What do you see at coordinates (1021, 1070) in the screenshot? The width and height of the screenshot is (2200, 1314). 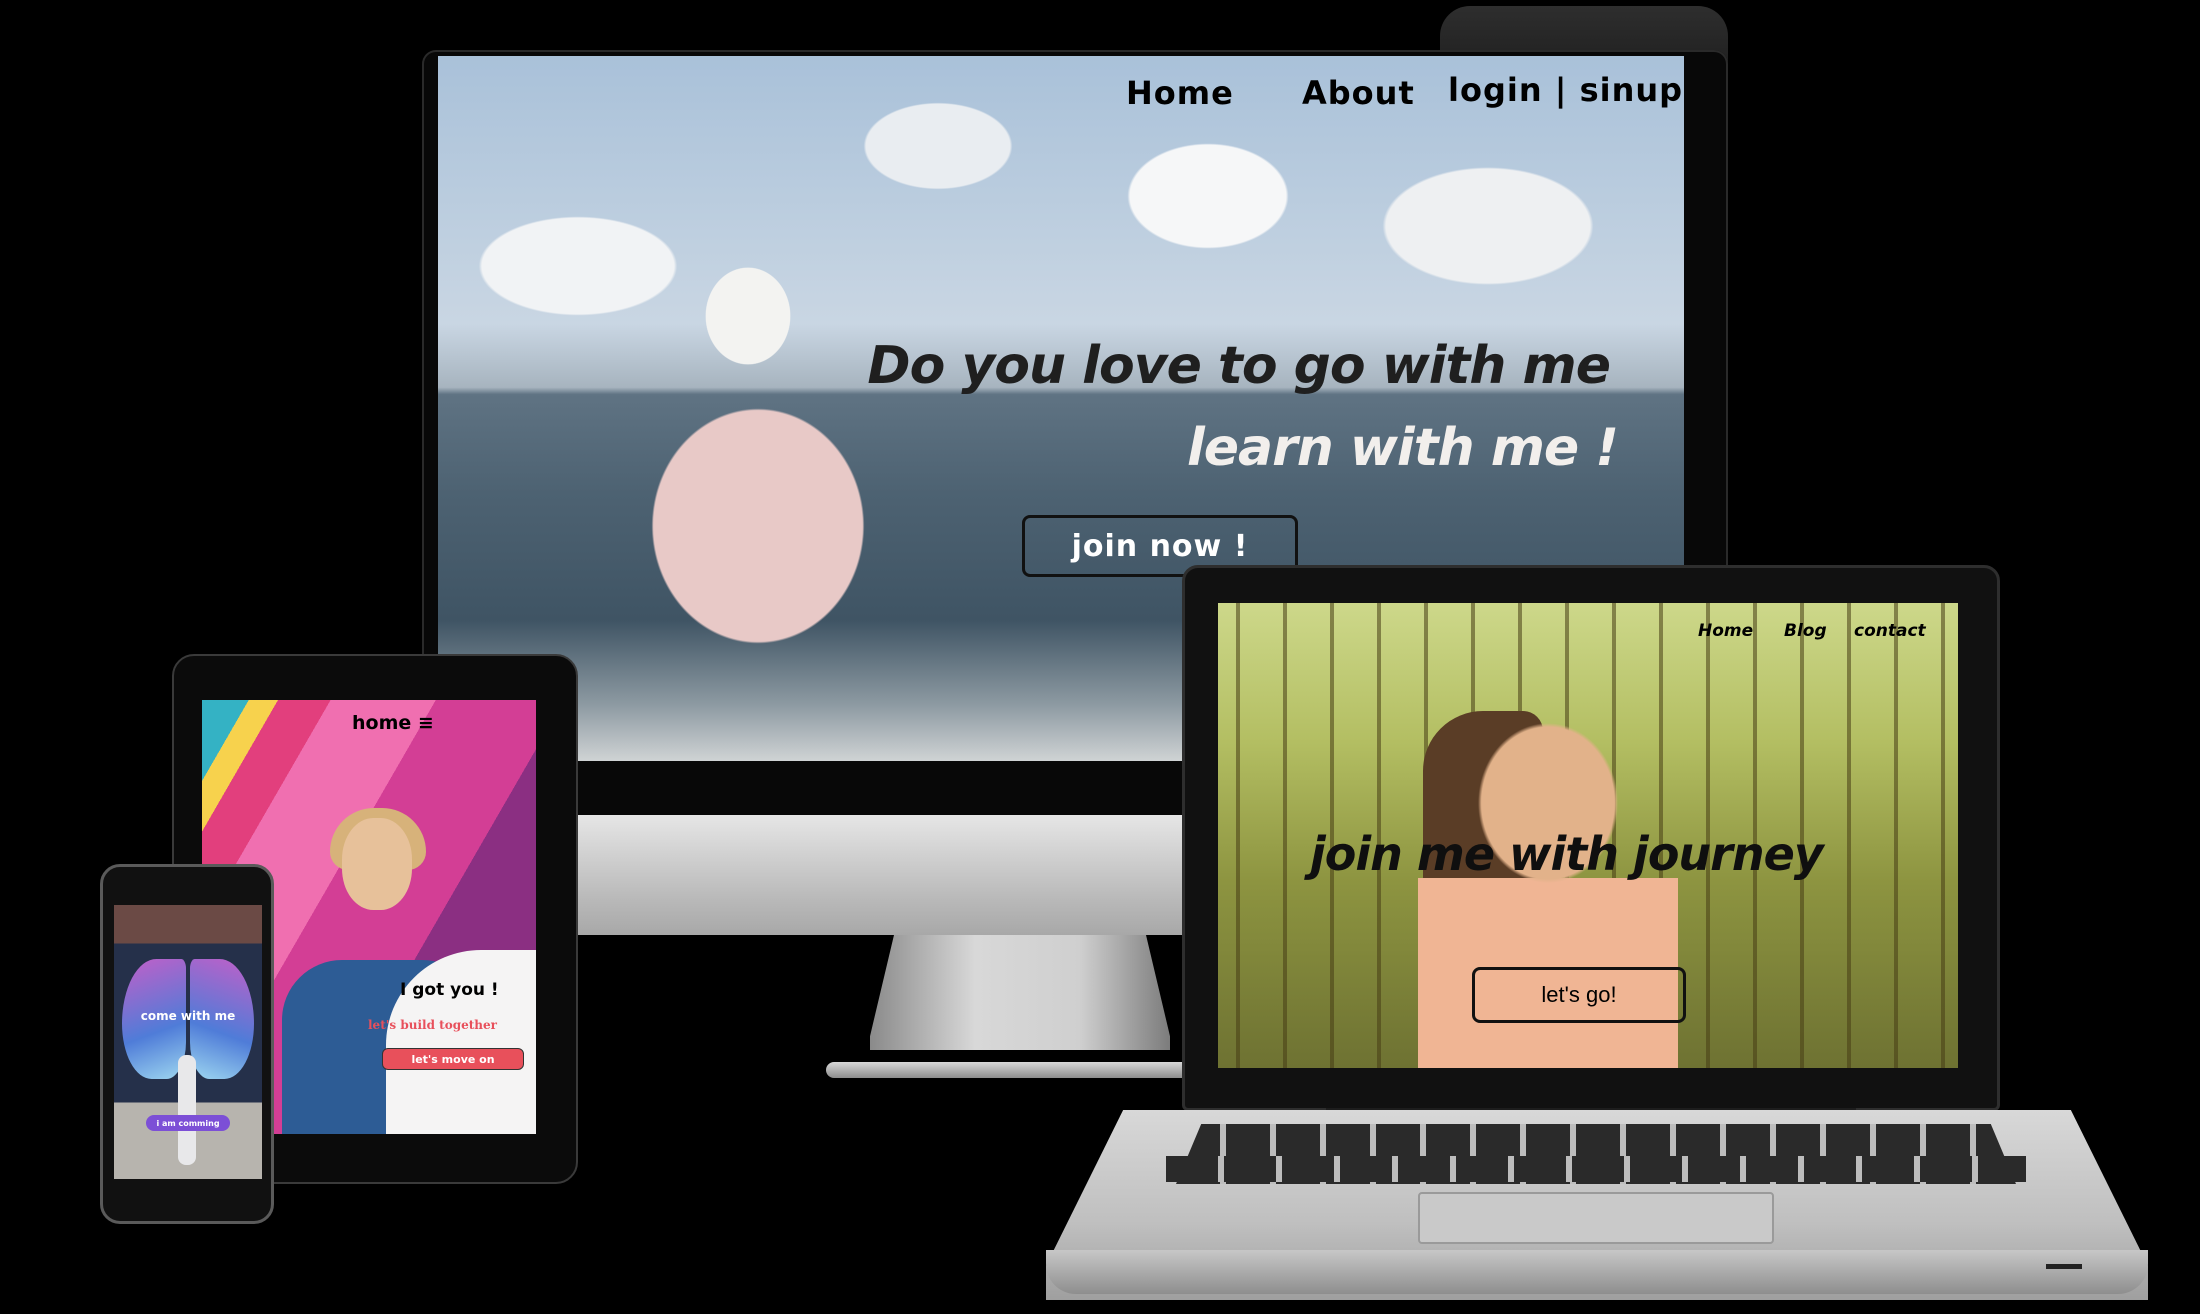 I see `monitor-base` at bounding box center [1021, 1070].